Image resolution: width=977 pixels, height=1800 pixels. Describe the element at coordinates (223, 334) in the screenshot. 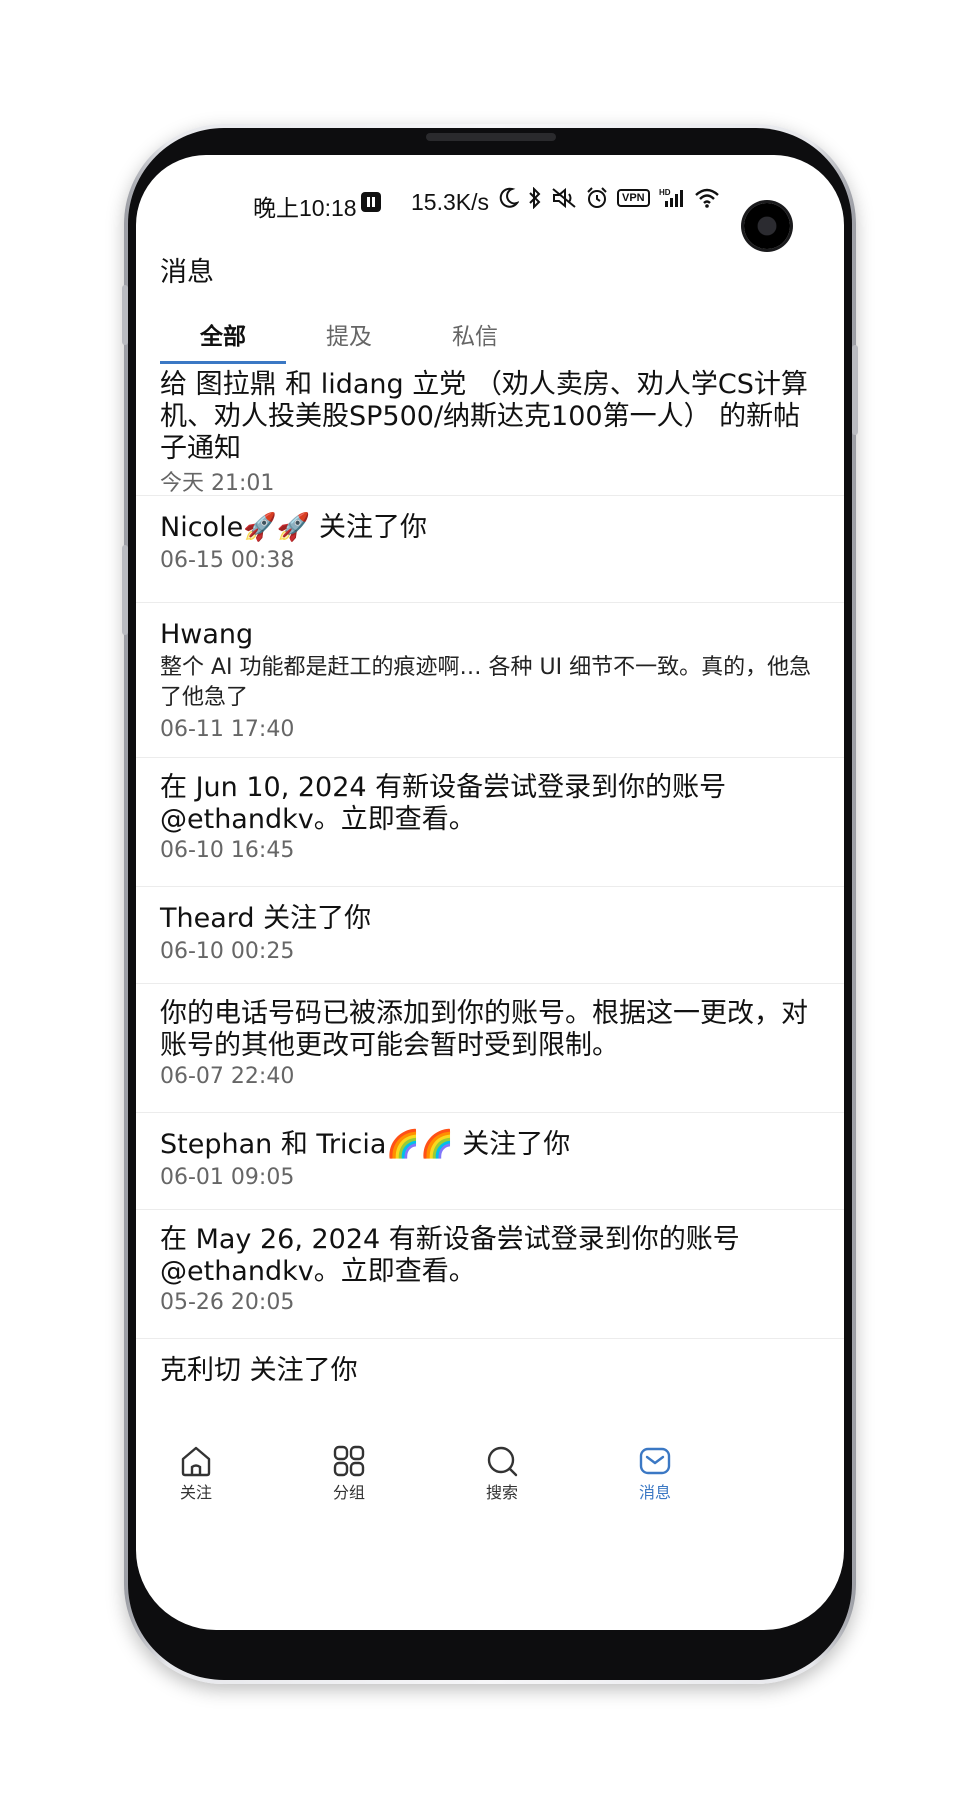

I see `tab-all: 全部` at that location.